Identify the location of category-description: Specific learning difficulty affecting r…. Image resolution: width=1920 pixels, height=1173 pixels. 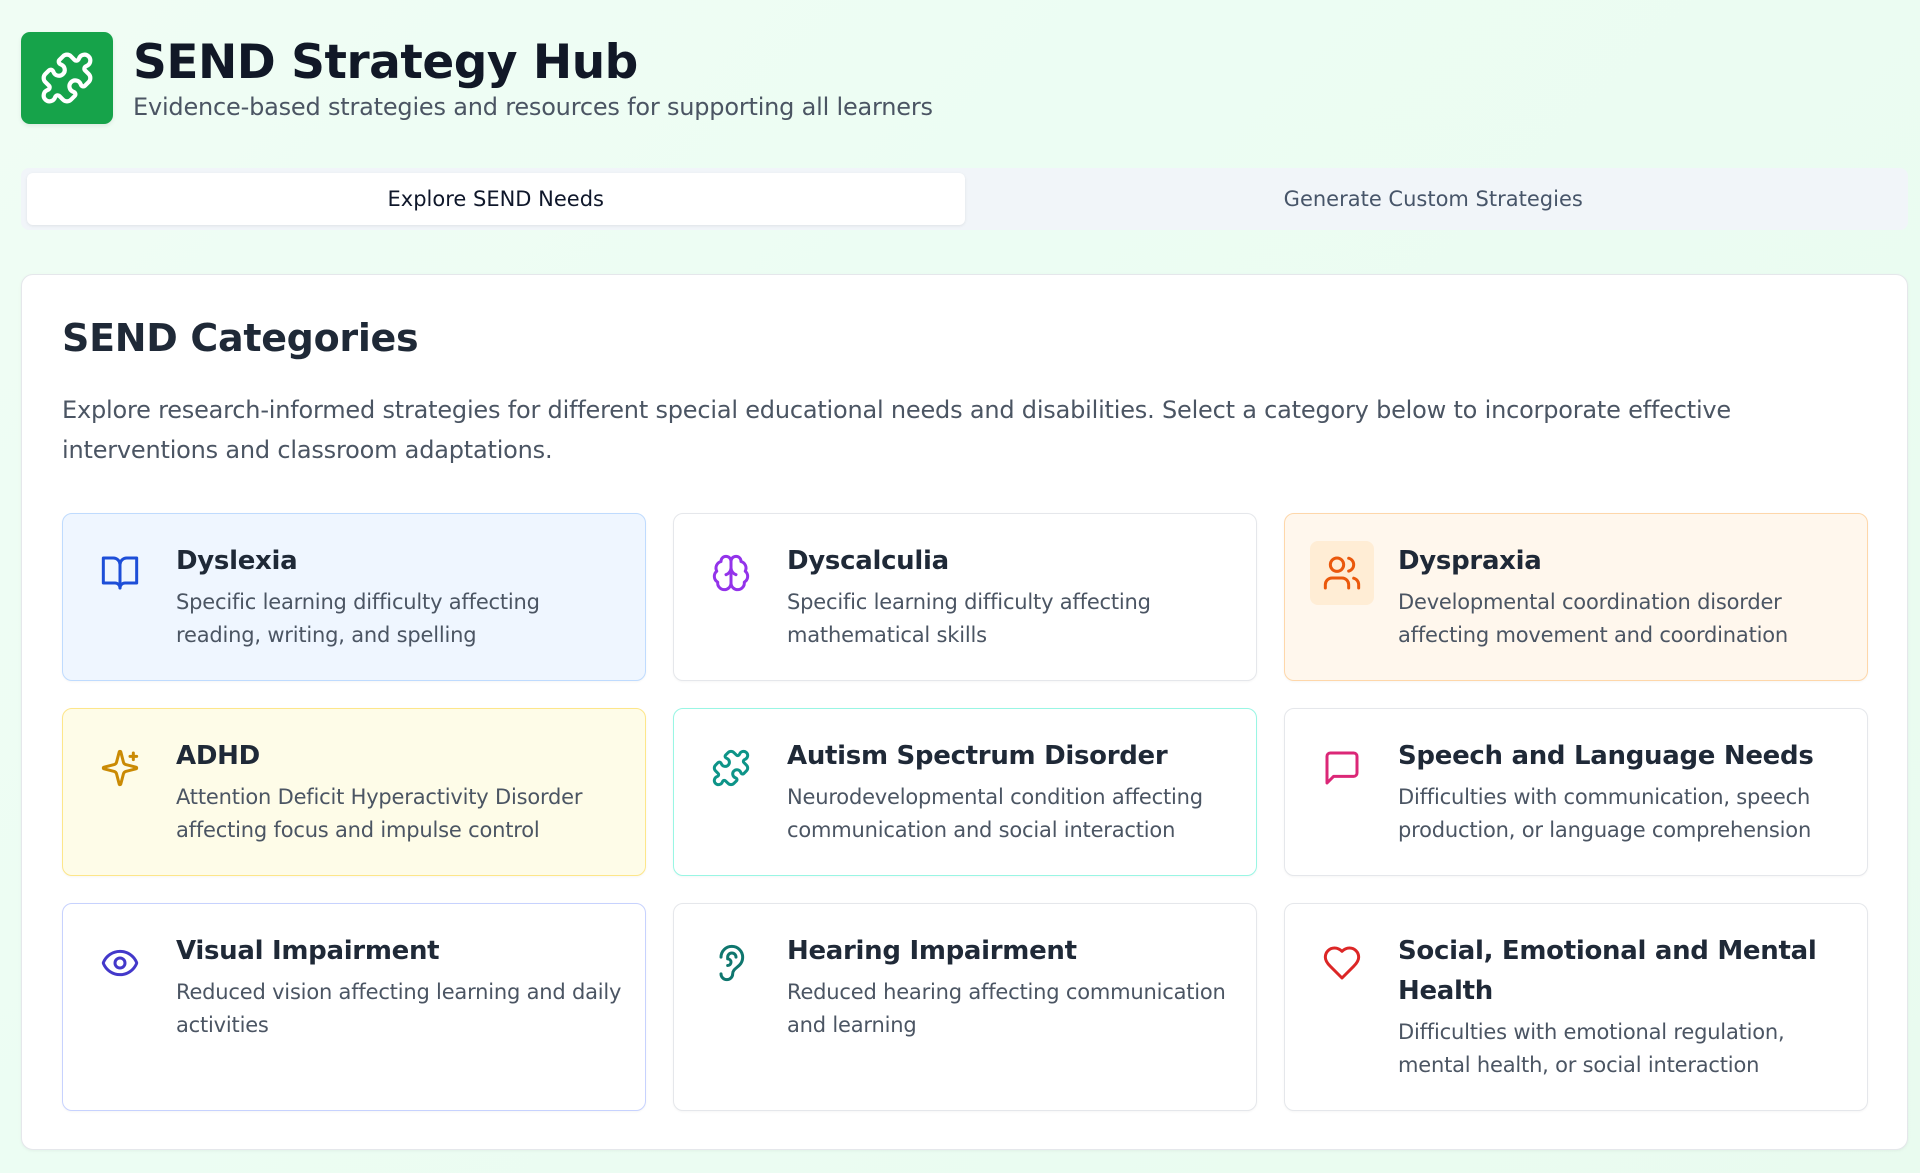
(358, 618).